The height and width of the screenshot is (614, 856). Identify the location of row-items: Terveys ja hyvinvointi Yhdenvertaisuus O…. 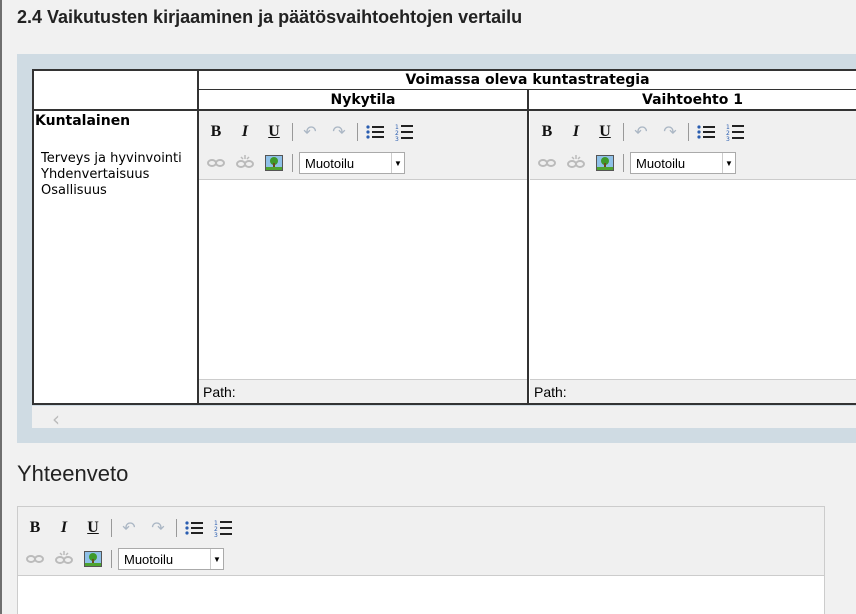
(111, 175).